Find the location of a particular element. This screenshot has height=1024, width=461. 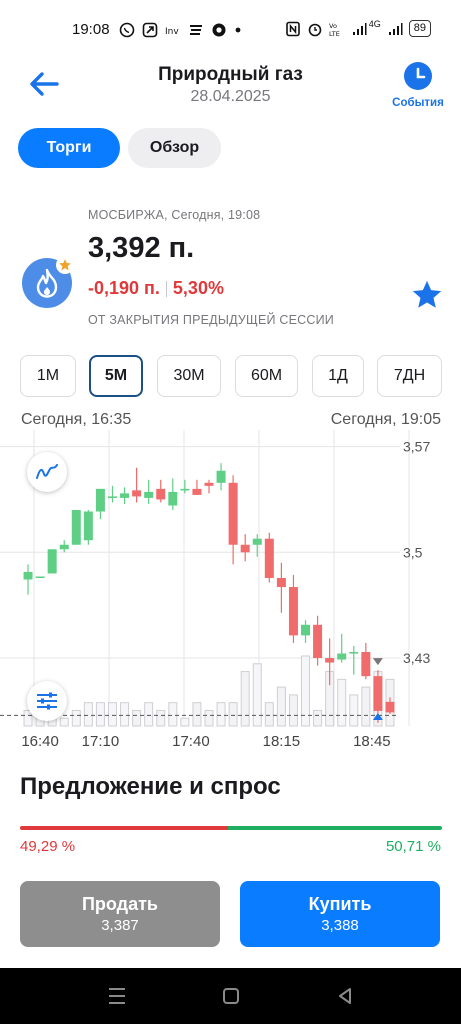

tab-trading: Торги is located at coordinates (69, 148).